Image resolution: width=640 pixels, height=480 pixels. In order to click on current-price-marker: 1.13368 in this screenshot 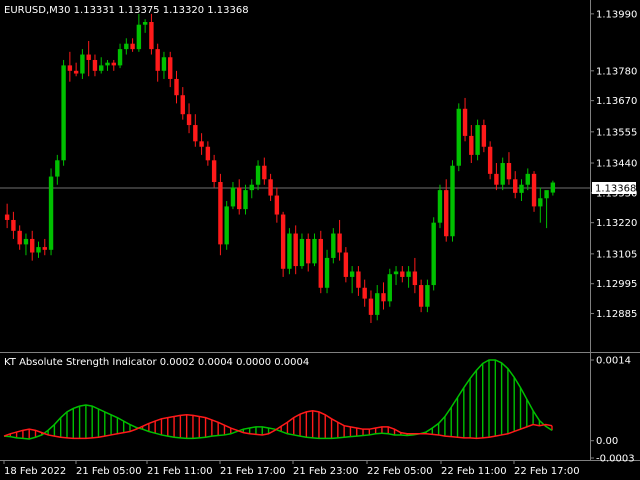, I will do `click(614, 188)`.